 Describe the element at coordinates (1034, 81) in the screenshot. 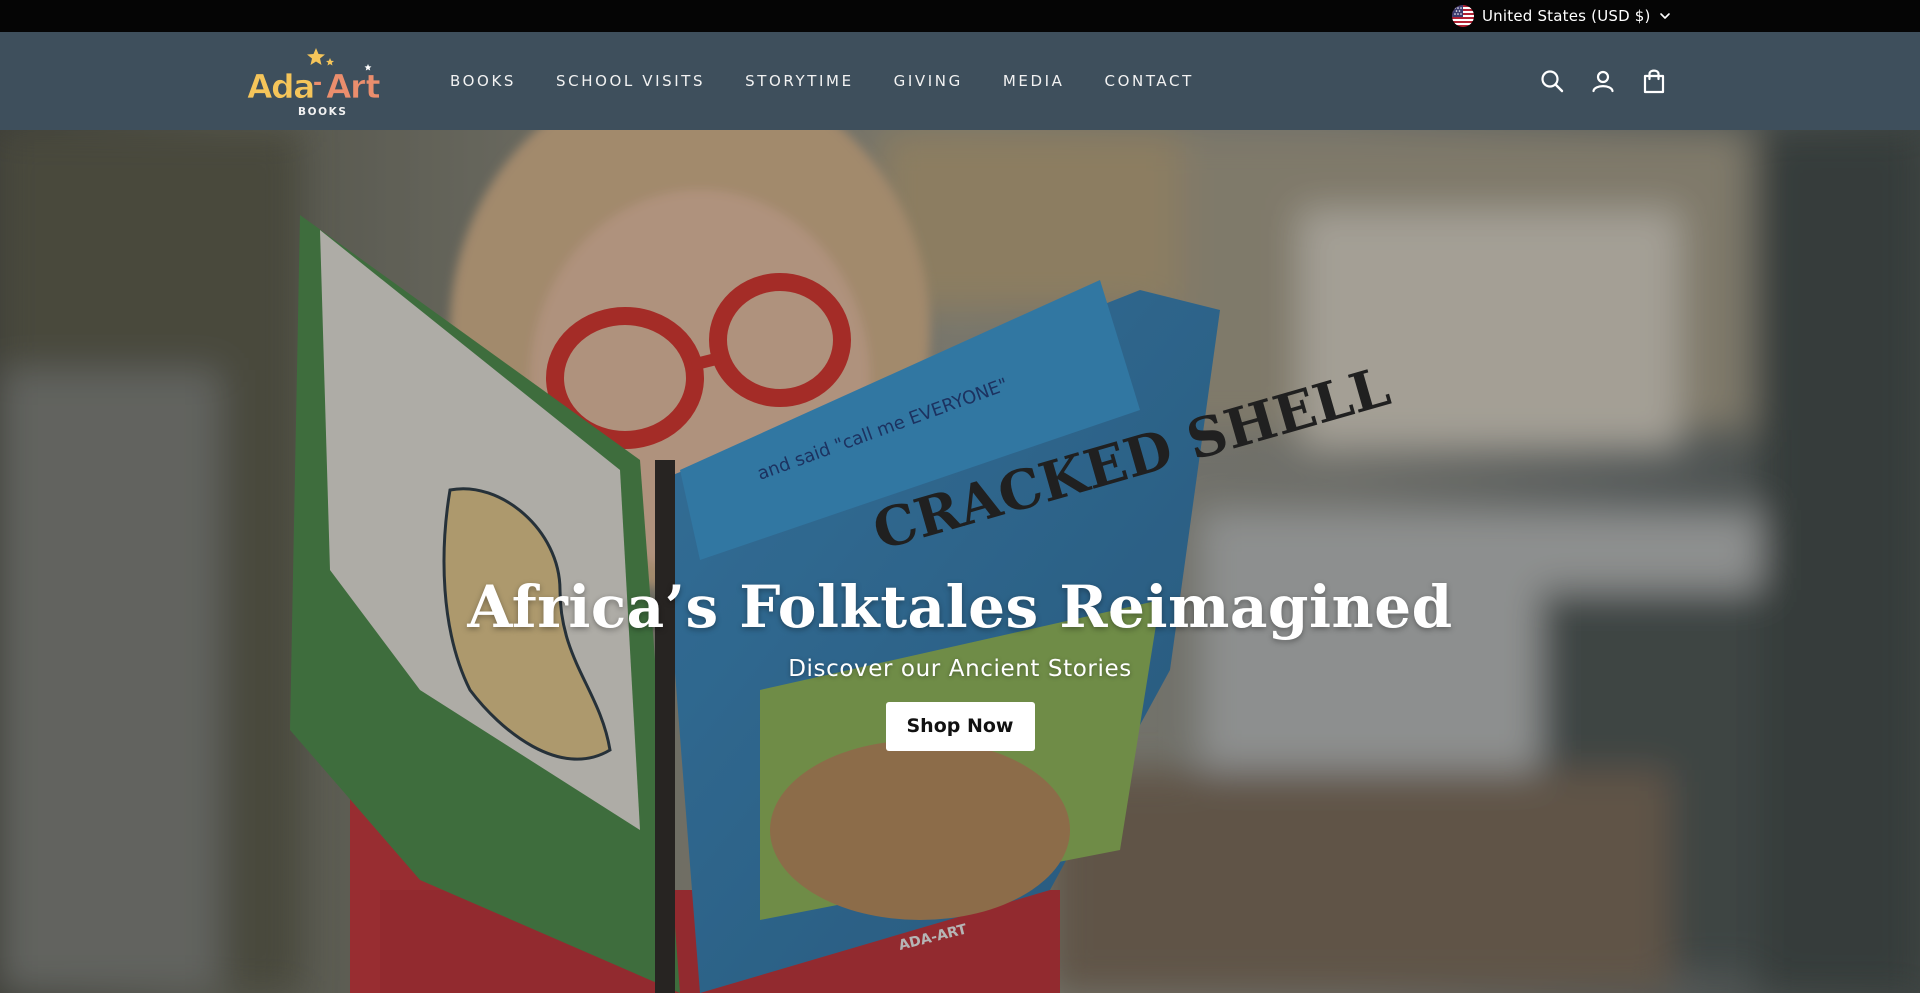

I see `nav-media: MEDIA` at that location.